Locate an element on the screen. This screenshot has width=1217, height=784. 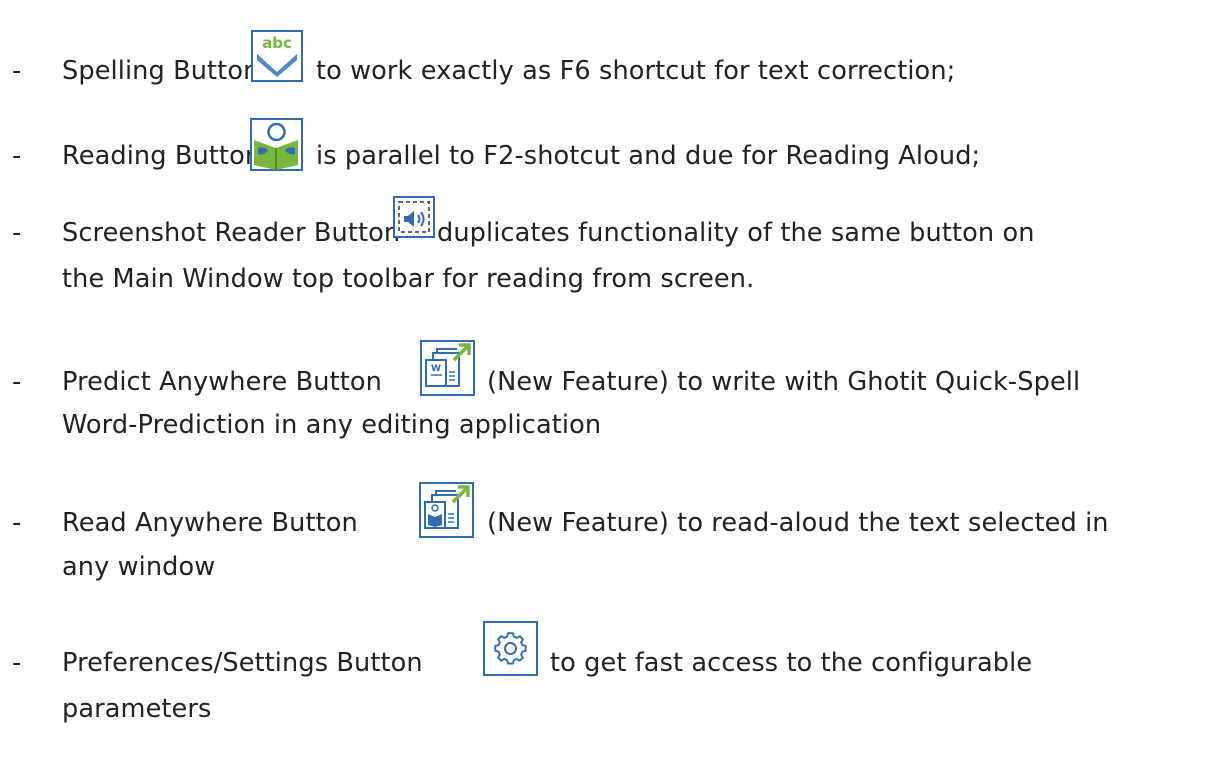
item-label-screenshot-reader: Screenshot Reader Button is located at coordinates (231, 233).